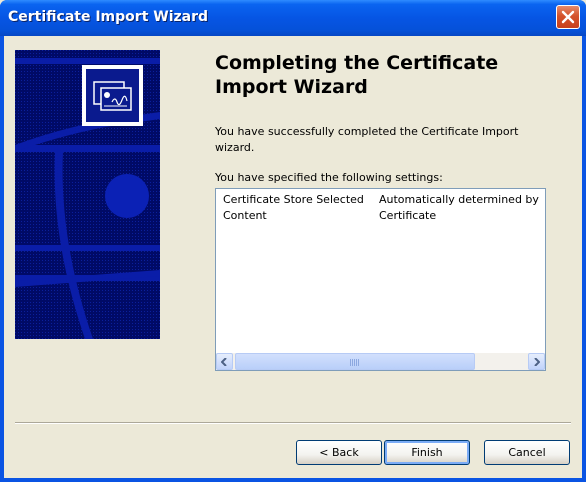 This screenshot has height=482, width=586. I want to click on setting-value: Automatically determined by, so click(459, 199).